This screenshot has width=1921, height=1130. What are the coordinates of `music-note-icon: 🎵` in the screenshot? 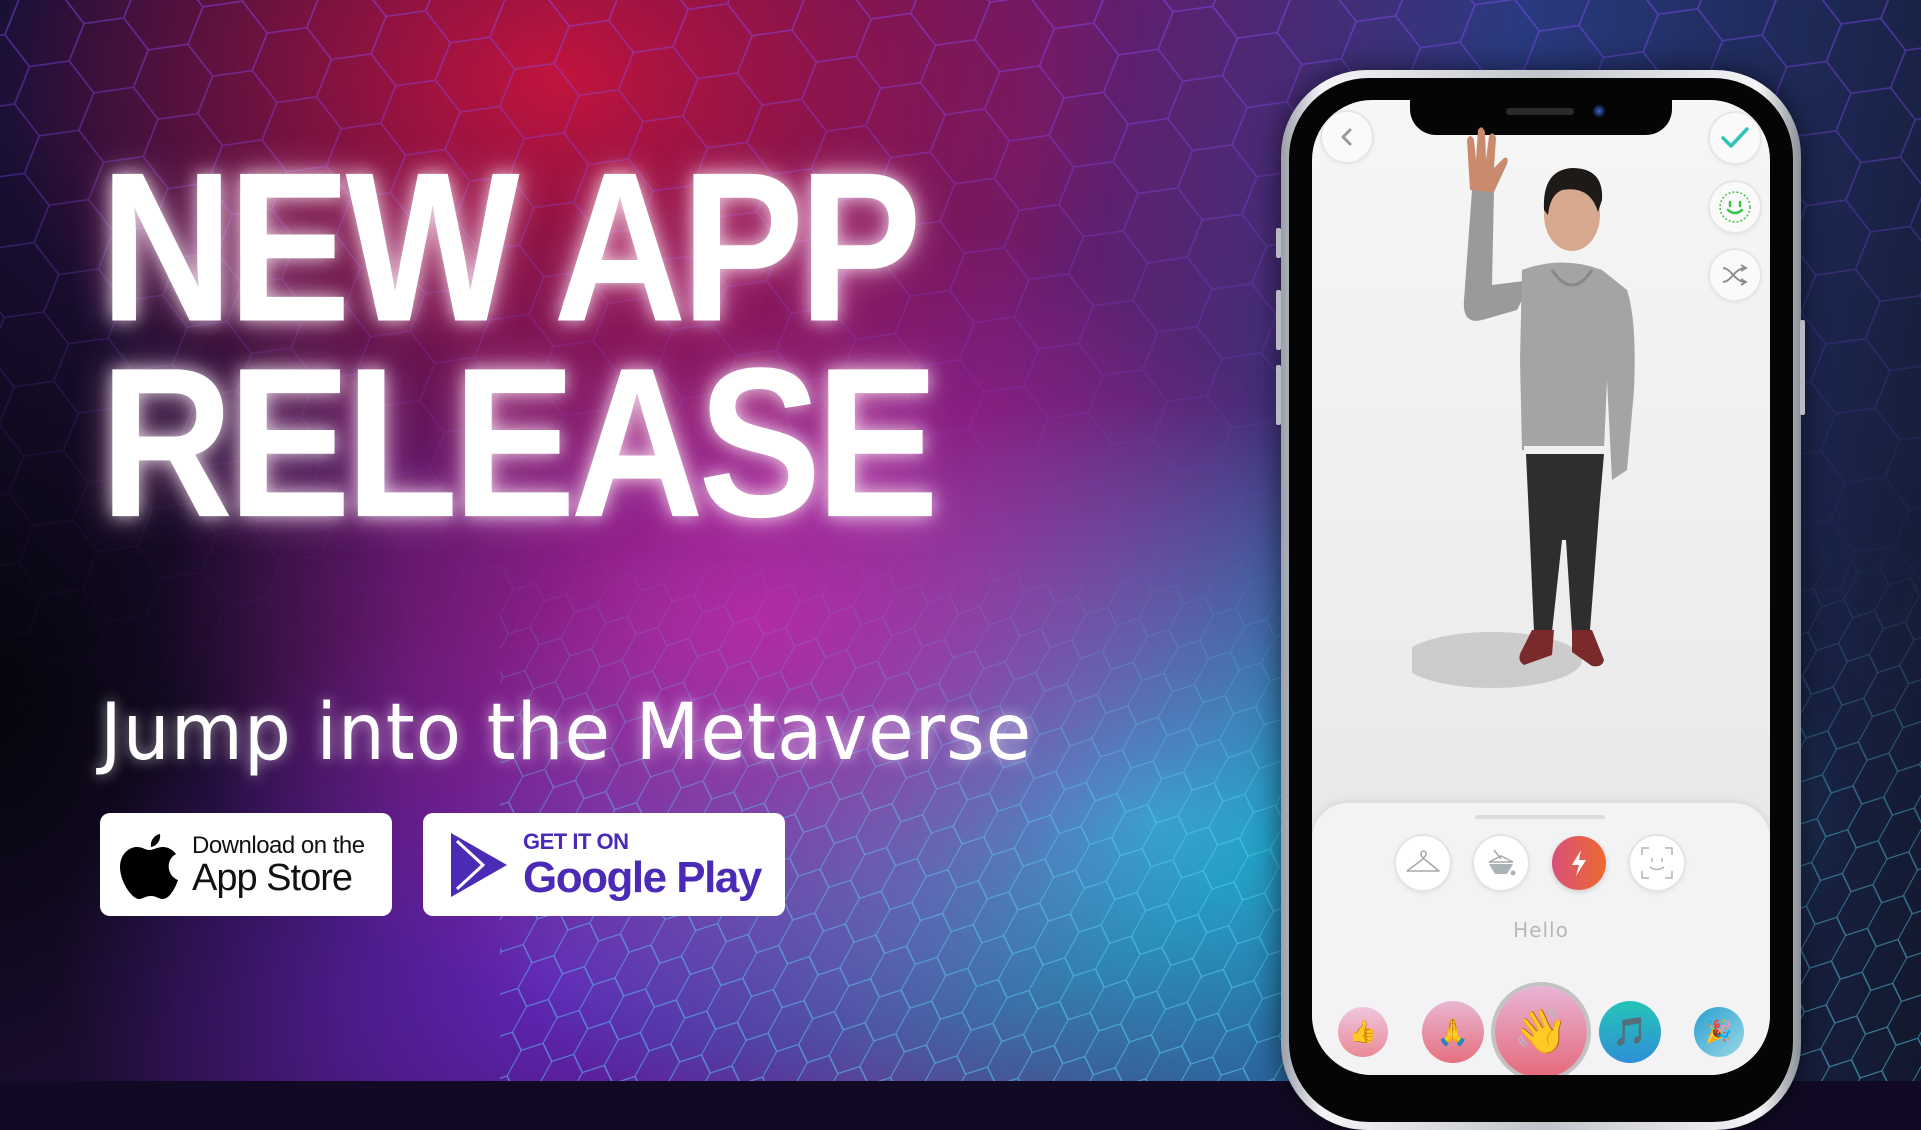 It's located at (1630, 1031).